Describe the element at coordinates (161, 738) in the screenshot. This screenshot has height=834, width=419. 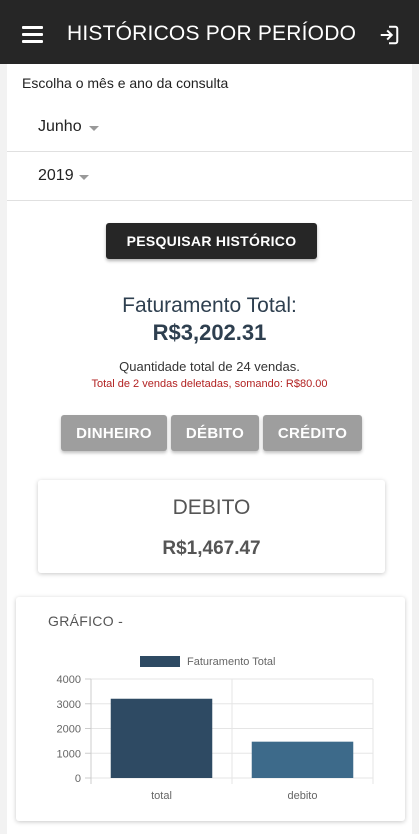
I see `bar-total` at that location.